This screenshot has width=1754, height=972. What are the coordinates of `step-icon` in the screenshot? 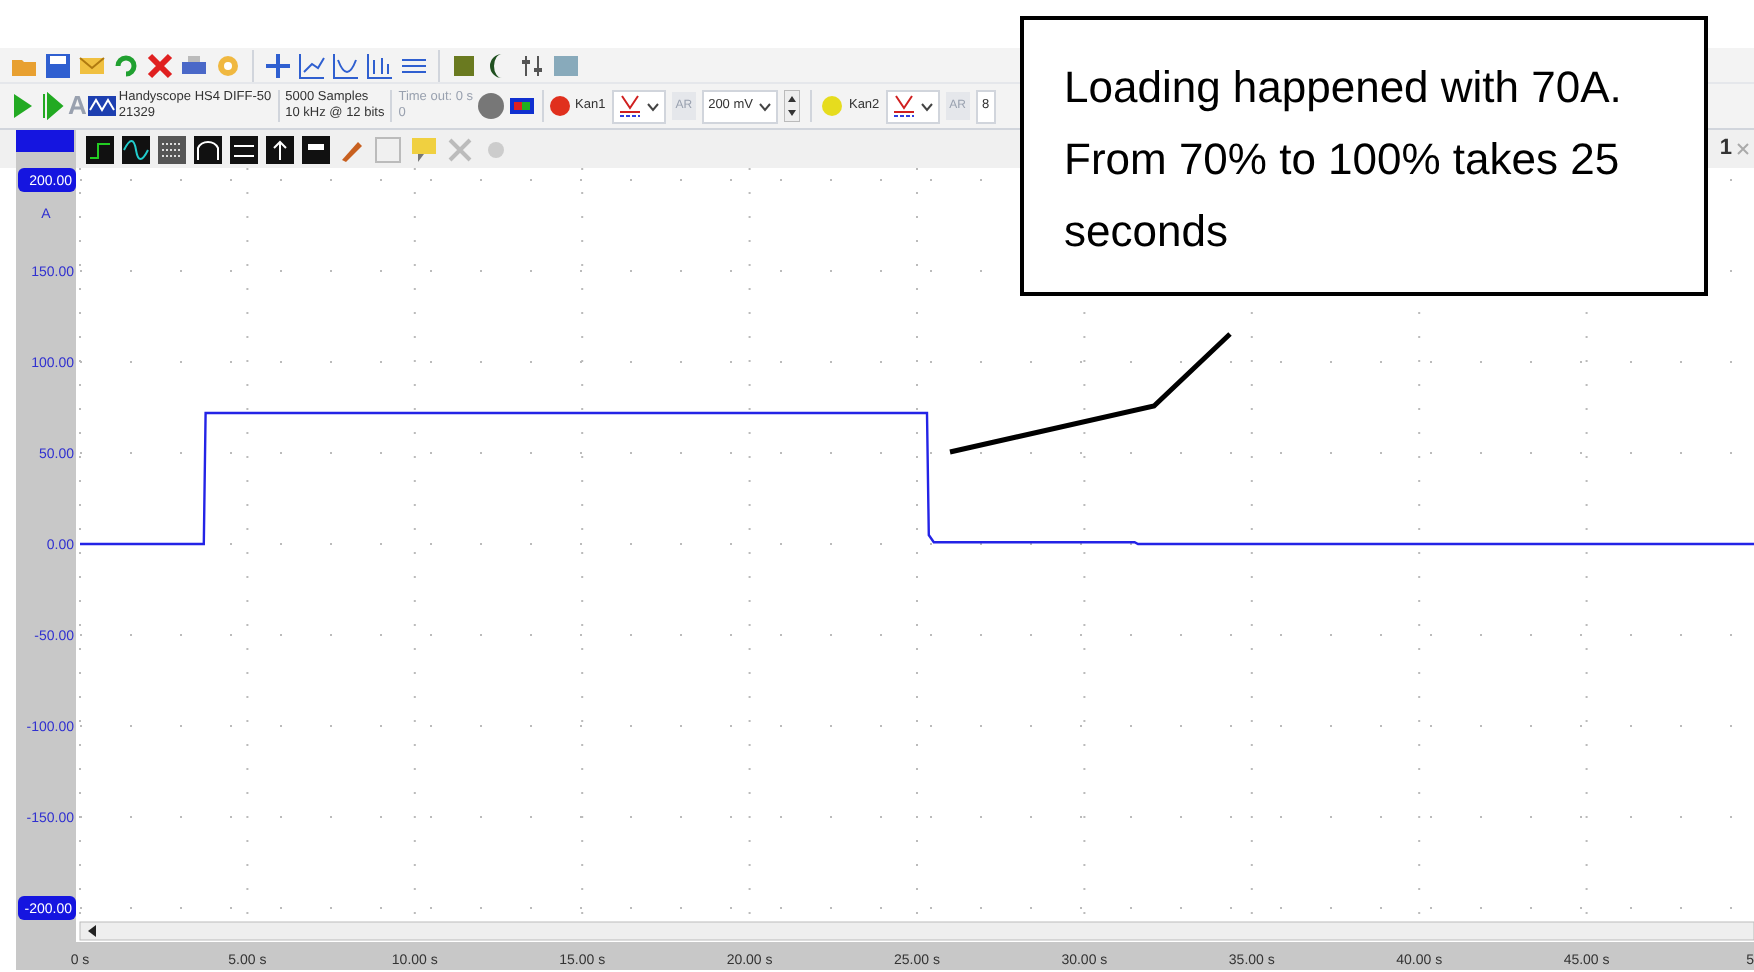 It's located at (52, 106).